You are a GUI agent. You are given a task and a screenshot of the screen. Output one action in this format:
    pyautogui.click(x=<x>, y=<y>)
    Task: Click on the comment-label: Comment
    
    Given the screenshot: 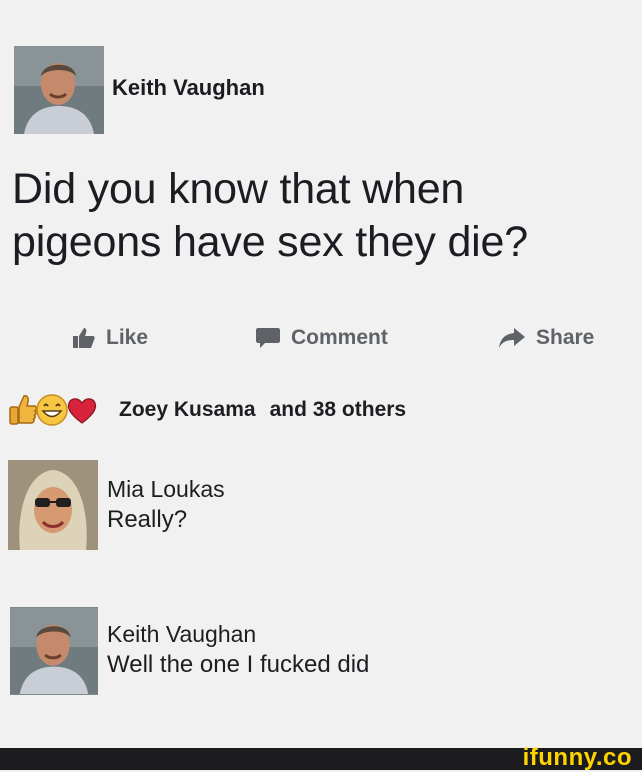 What is the action you would take?
    pyautogui.click(x=339, y=337)
    